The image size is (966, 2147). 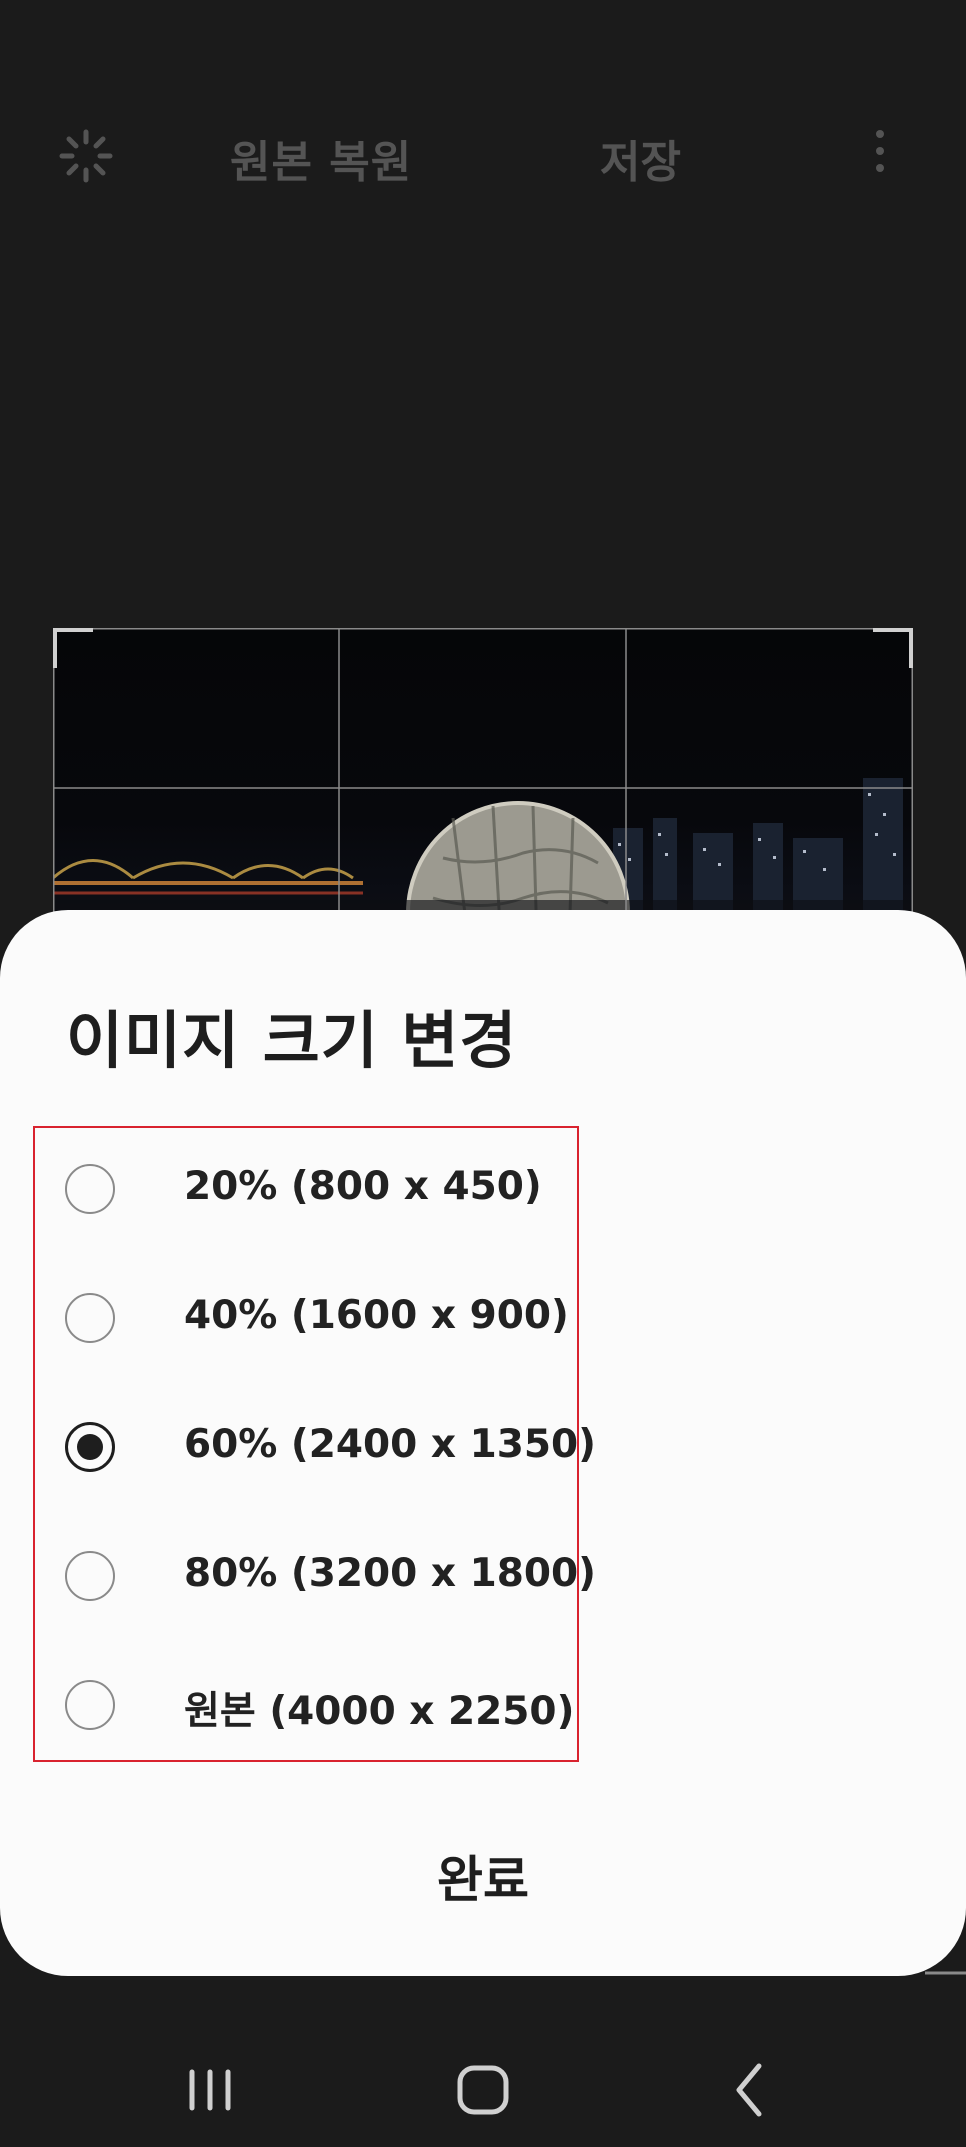 I want to click on home-icon, so click(x=483, y=2090).